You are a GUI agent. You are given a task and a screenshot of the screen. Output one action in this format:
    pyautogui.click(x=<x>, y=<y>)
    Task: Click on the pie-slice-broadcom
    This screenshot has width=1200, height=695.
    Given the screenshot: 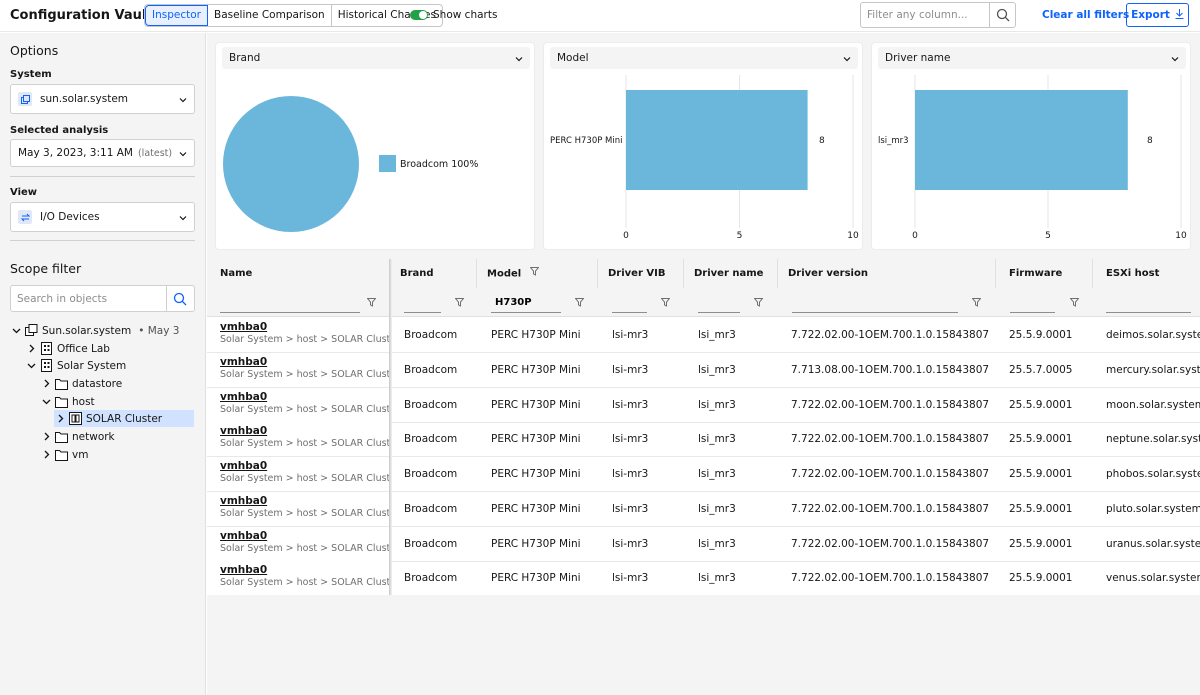 What is the action you would take?
    pyautogui.click(x=291, y=164)
    